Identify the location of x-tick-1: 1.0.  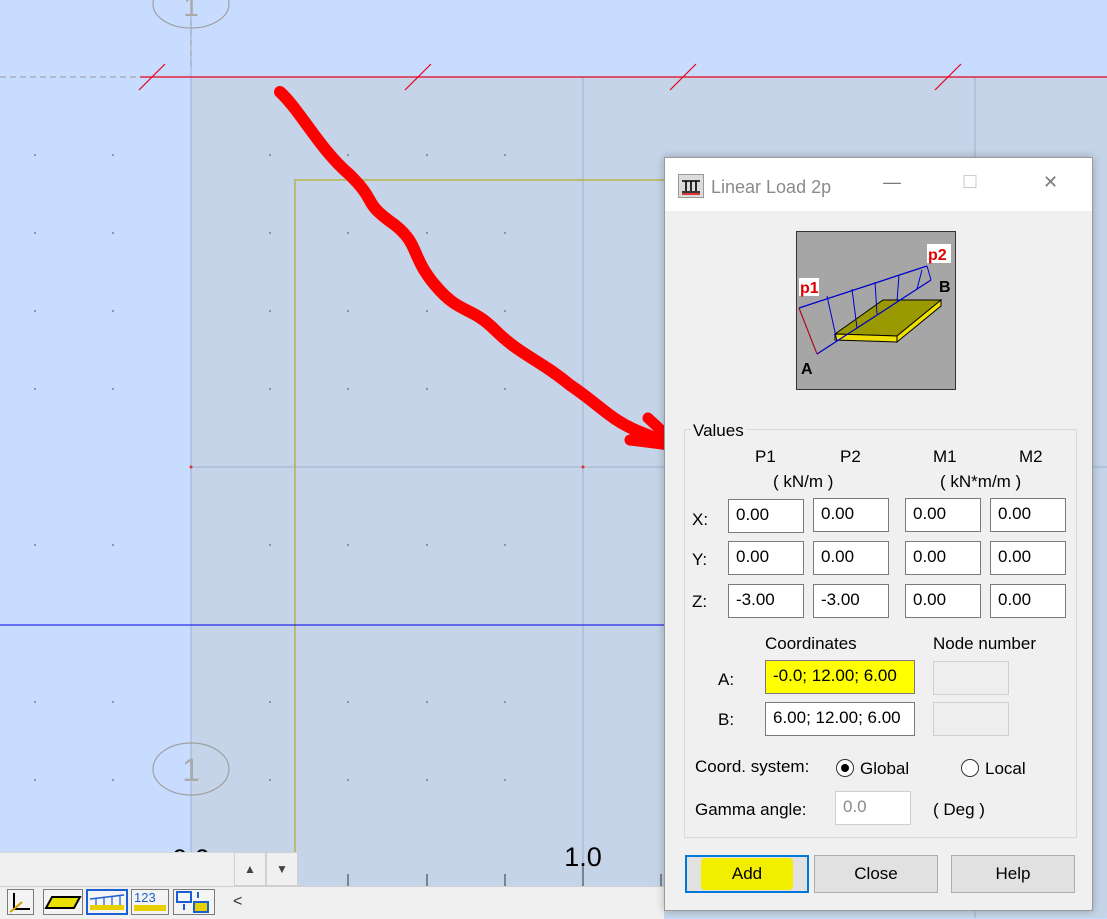
(583, 857).